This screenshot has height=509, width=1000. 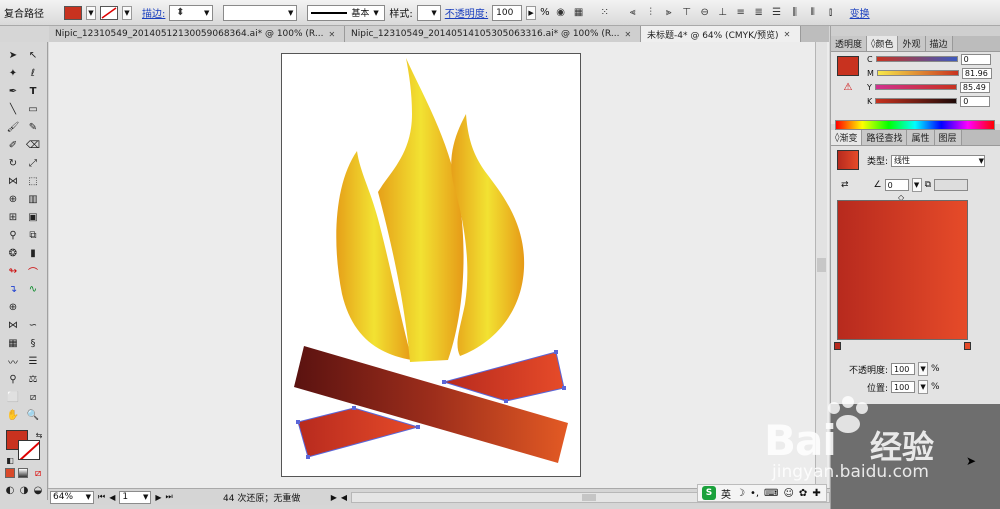 What do you see at coordinates (740, 493) in the screenshot?
I see `moon-icon: ☽` at bounding box center [740, 493].